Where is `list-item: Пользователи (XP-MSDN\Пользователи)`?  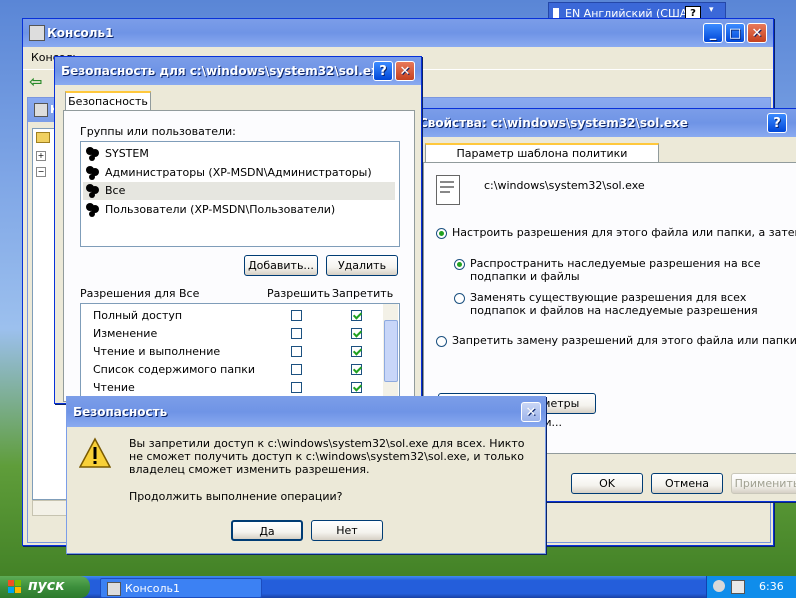
list-item: Пользователи (XP-MSDN\Пользователи) is located at coordinates (239, 210).